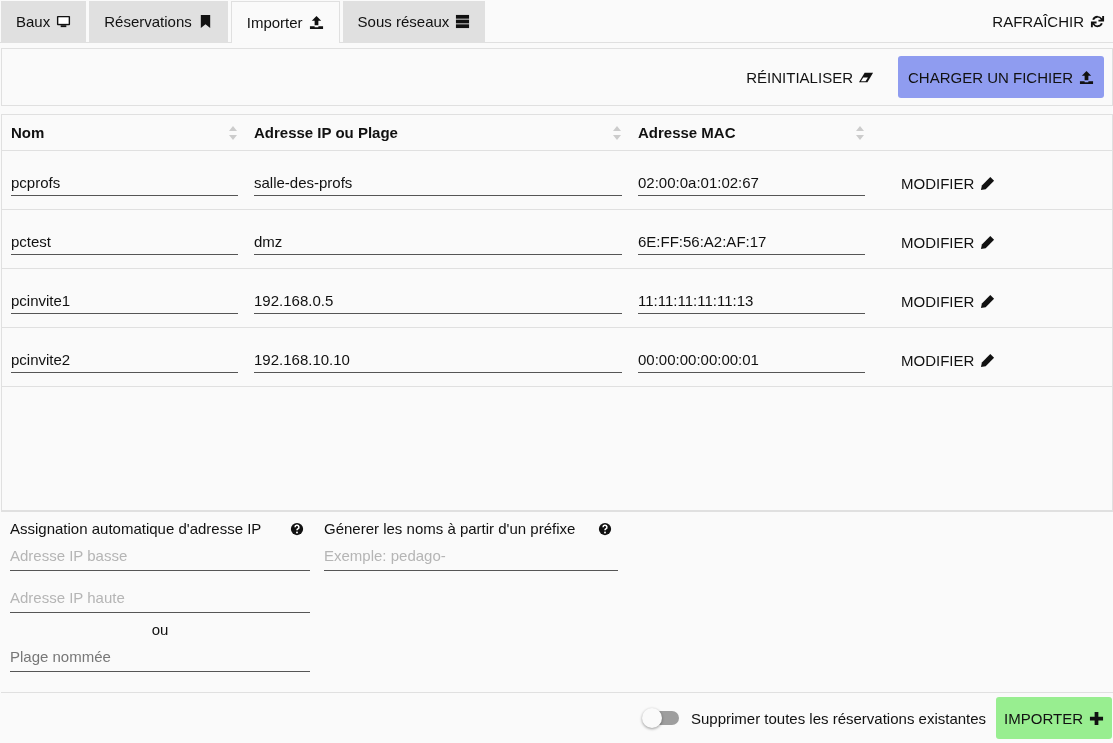 This screenshot has height=743, width=1113. Describe the element at coordinates (124, 183) in the screenshot. I see `name-field: pcprofs` at that location.